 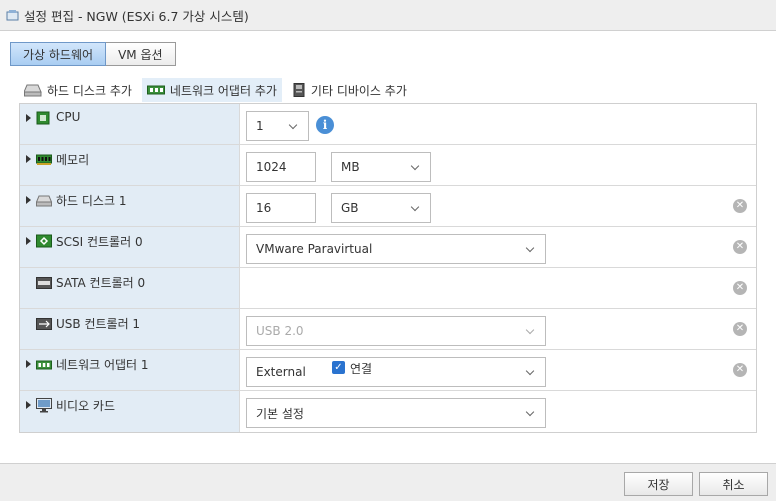 What do you see at coordinates (73, 160) in the screenshot?
I see `device-name: 메모리` at bounding box center [73, 160].